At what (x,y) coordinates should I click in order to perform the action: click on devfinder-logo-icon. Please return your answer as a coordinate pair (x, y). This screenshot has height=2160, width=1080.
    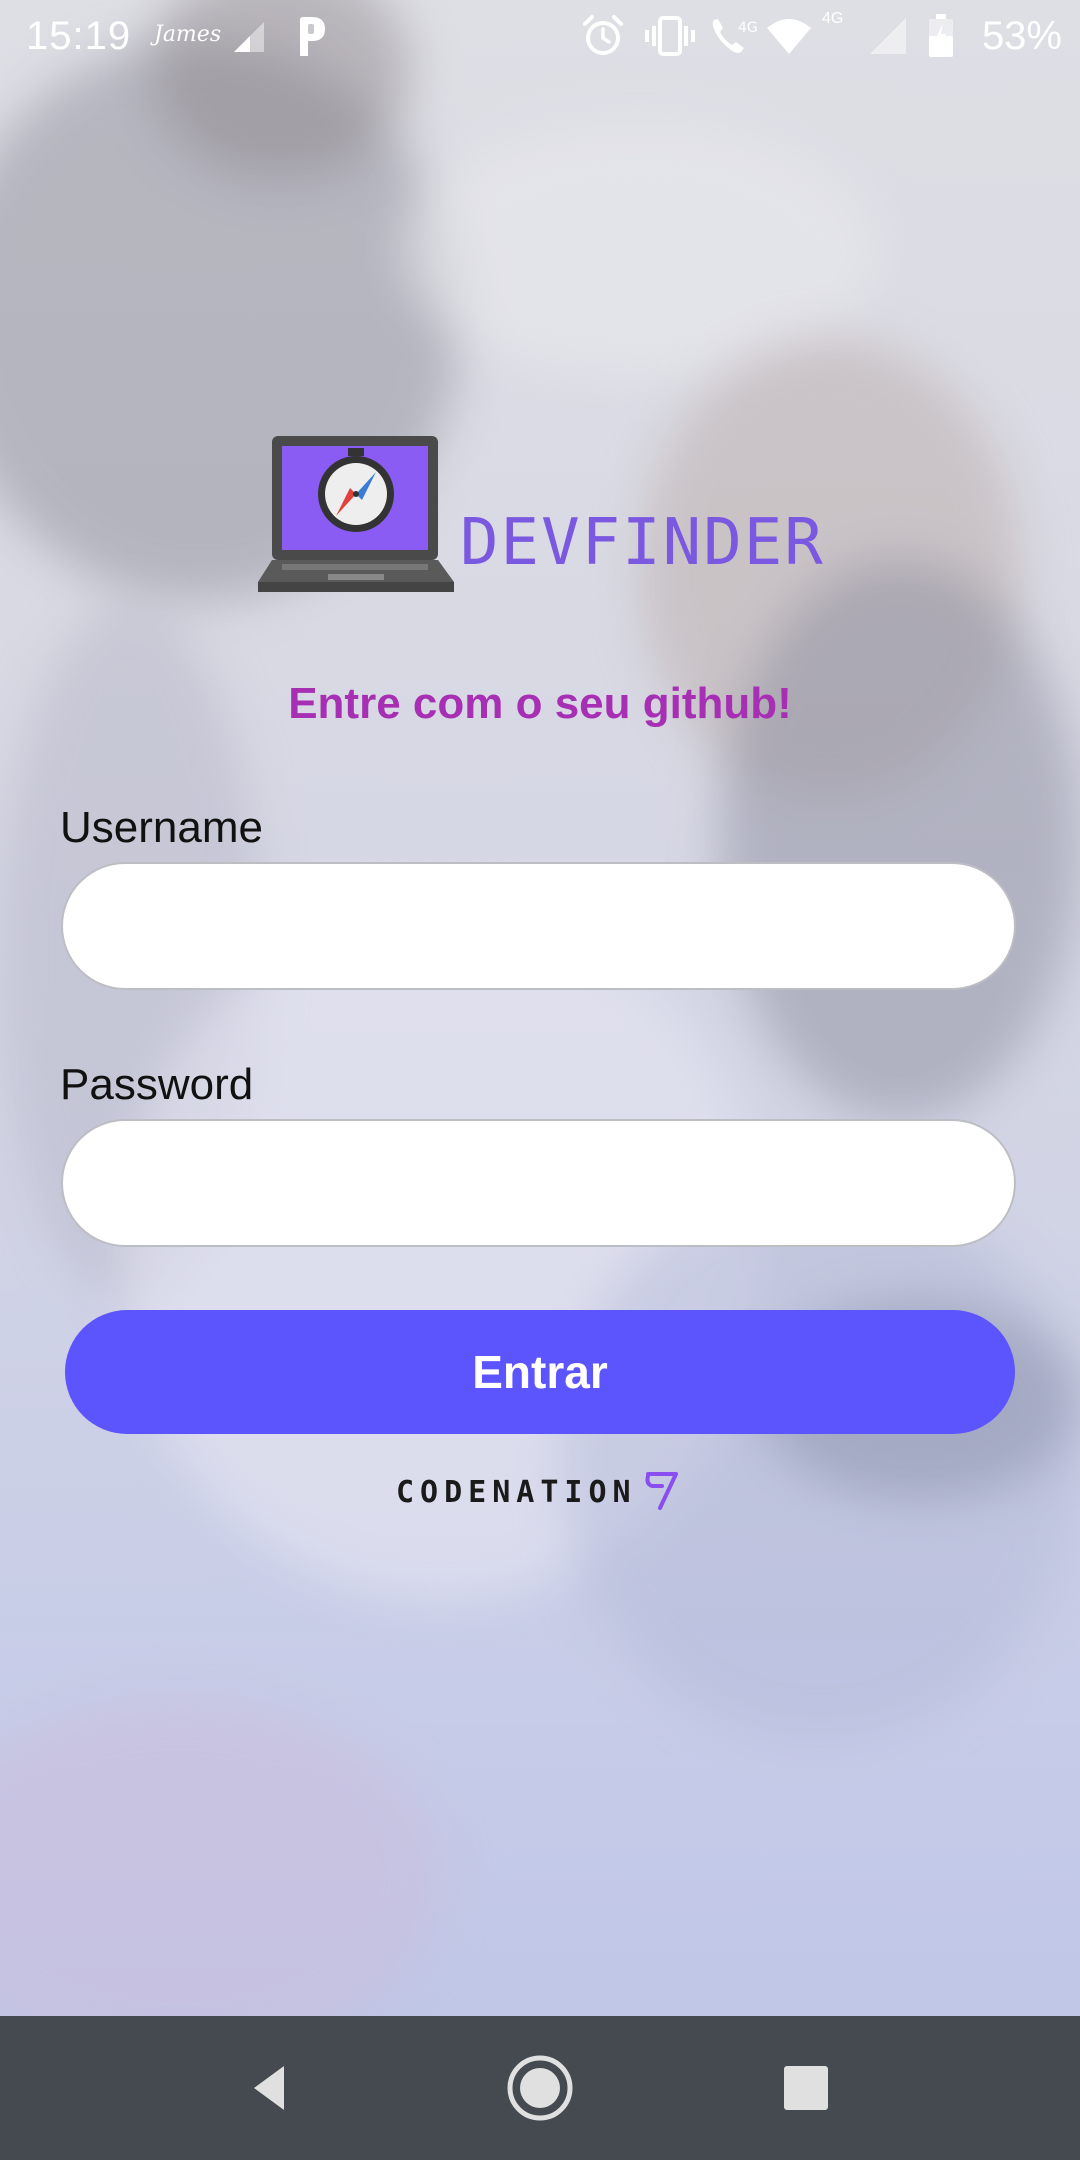
    Looking at the image, I should click on (358, 519).